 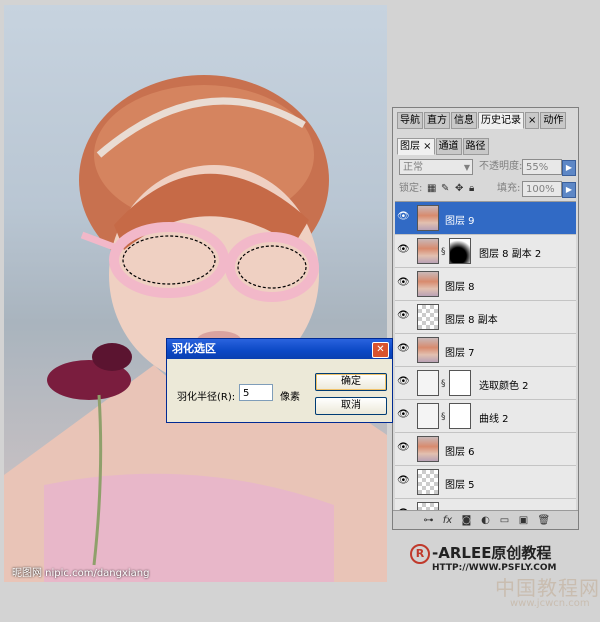 What do you see at coordinates (446, 189) in the screenshot?
I see `lock-brush-icon: ✎` at bounding box center [446, 189].